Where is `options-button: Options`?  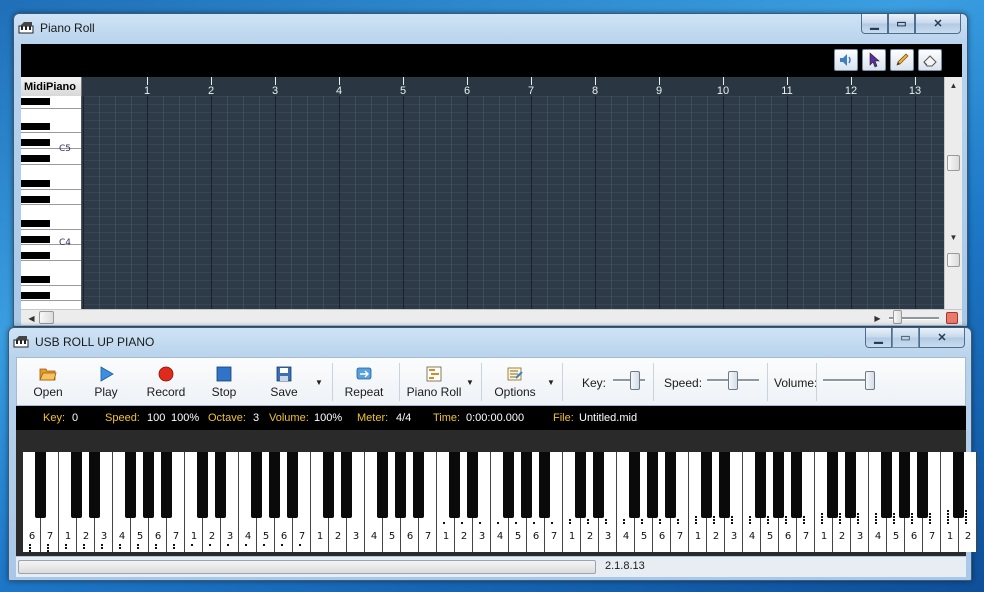 options-button: Options is located at coordinates (515, 382).